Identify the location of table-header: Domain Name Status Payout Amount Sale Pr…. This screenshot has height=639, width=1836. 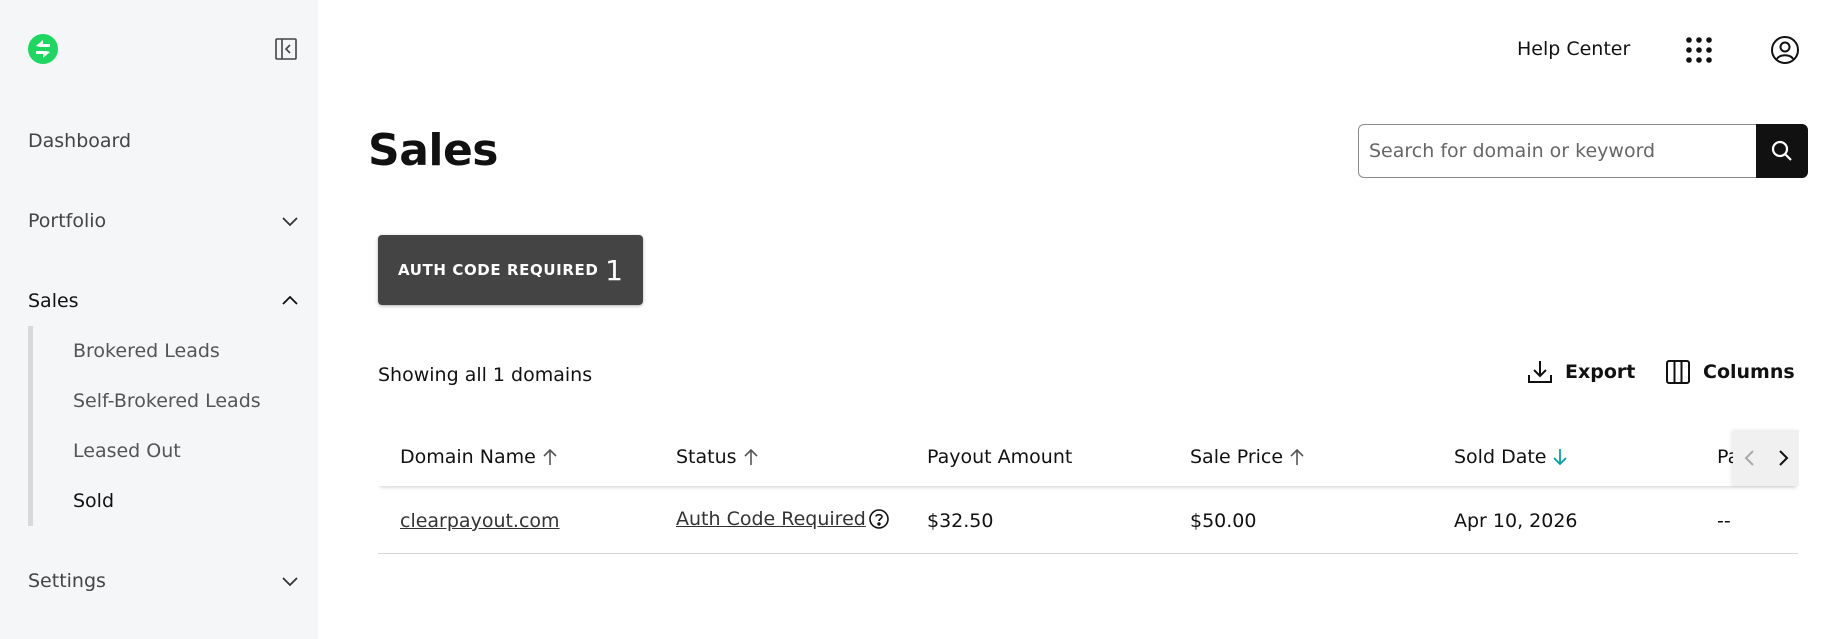
(1088, 458).